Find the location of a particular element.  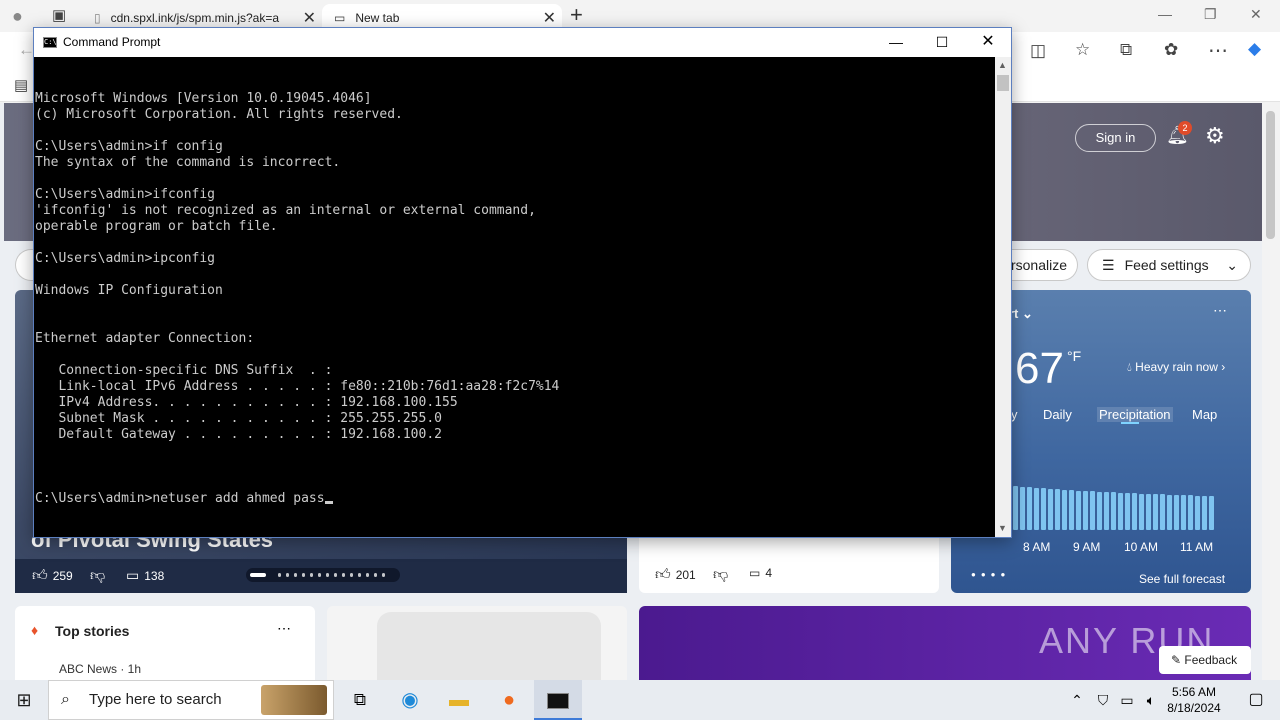

console-input-line: C:\Users\admin>netuser add ahmed pass is located at coordinates (515, 499).